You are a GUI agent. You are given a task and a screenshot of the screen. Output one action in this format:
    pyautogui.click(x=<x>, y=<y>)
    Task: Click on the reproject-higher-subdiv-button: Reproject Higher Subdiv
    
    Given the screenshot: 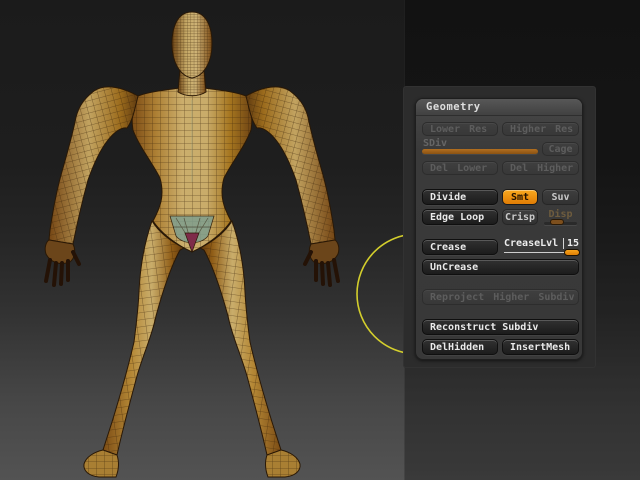 What is the action you would take?
    pyautogui.click(x=500, y=297)
    